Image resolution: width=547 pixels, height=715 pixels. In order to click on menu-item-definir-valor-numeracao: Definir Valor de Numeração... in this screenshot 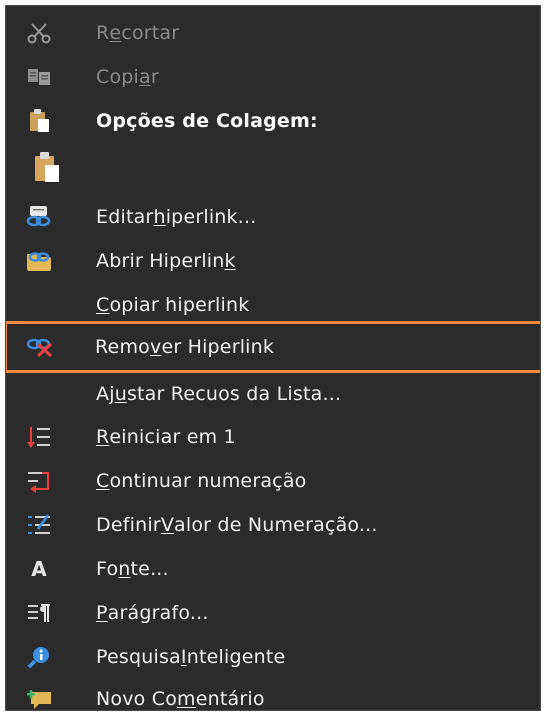, I will do `click(273, 525)`.